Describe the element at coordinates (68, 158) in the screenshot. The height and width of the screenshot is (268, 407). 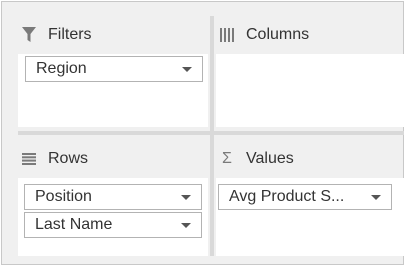
I see `rows-title: Rows` at that location.